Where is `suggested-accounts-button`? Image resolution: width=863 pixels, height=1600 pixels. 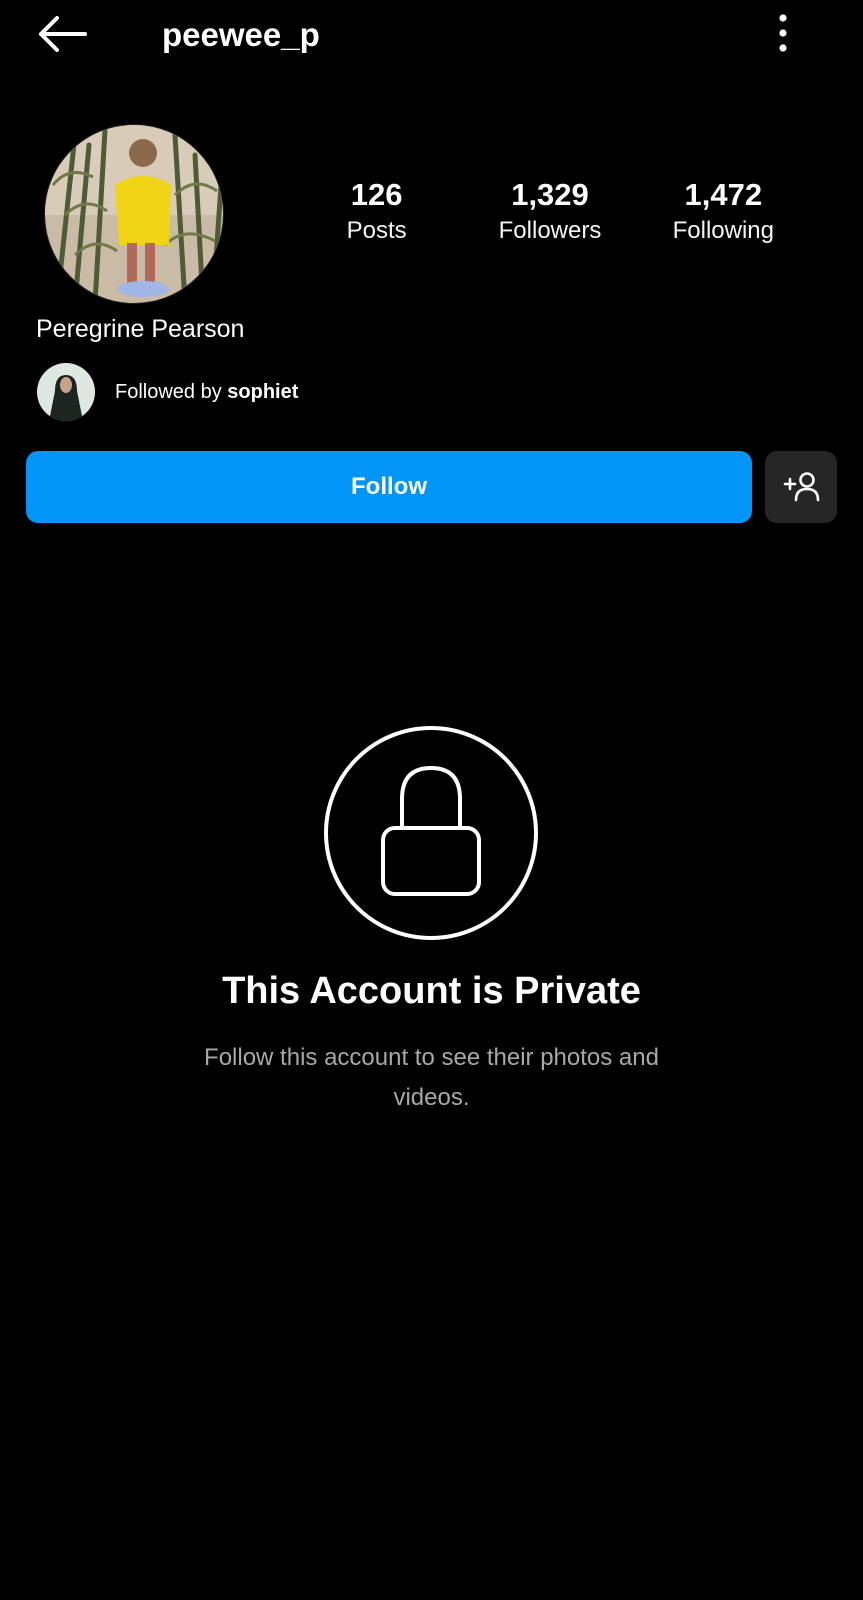 suggested-accounts-button is located at coordinates (801, 487).